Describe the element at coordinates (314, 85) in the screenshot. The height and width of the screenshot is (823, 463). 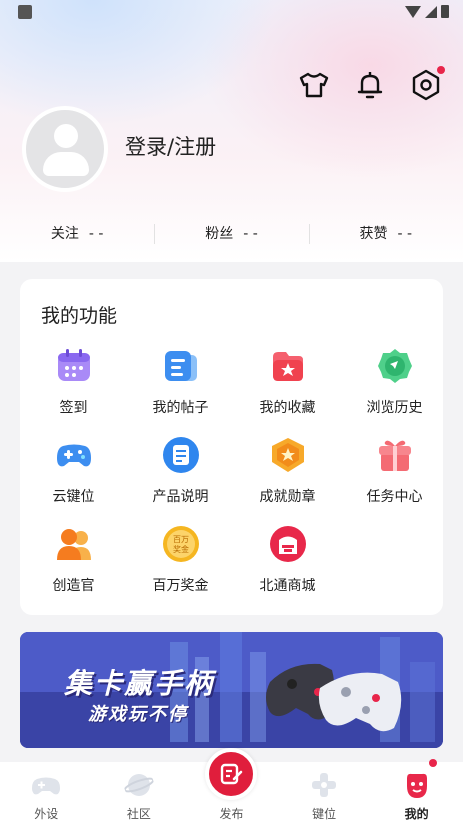
I see `shirt-icon` at that location.